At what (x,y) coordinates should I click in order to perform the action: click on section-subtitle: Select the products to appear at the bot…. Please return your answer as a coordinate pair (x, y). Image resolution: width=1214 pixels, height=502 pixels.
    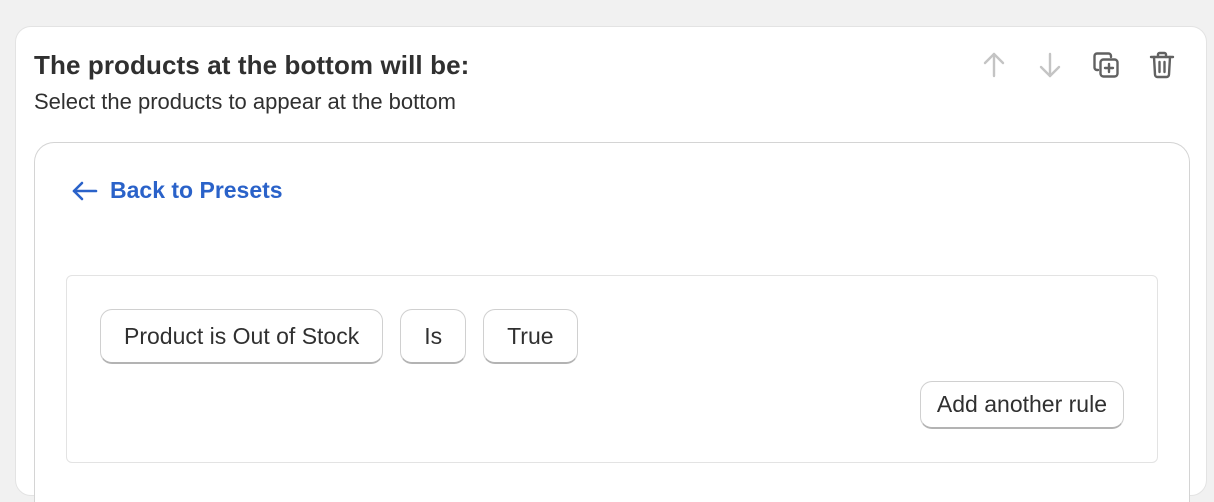
    Looking at the image, I should click on (245, 101).